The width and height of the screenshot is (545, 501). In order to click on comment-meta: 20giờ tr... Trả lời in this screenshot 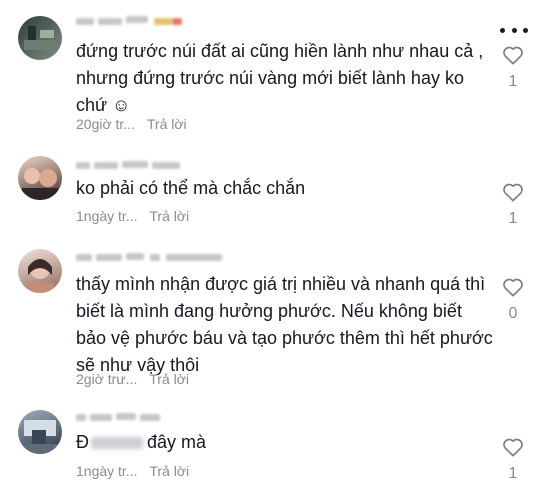, I will do `click(131, 124)`.